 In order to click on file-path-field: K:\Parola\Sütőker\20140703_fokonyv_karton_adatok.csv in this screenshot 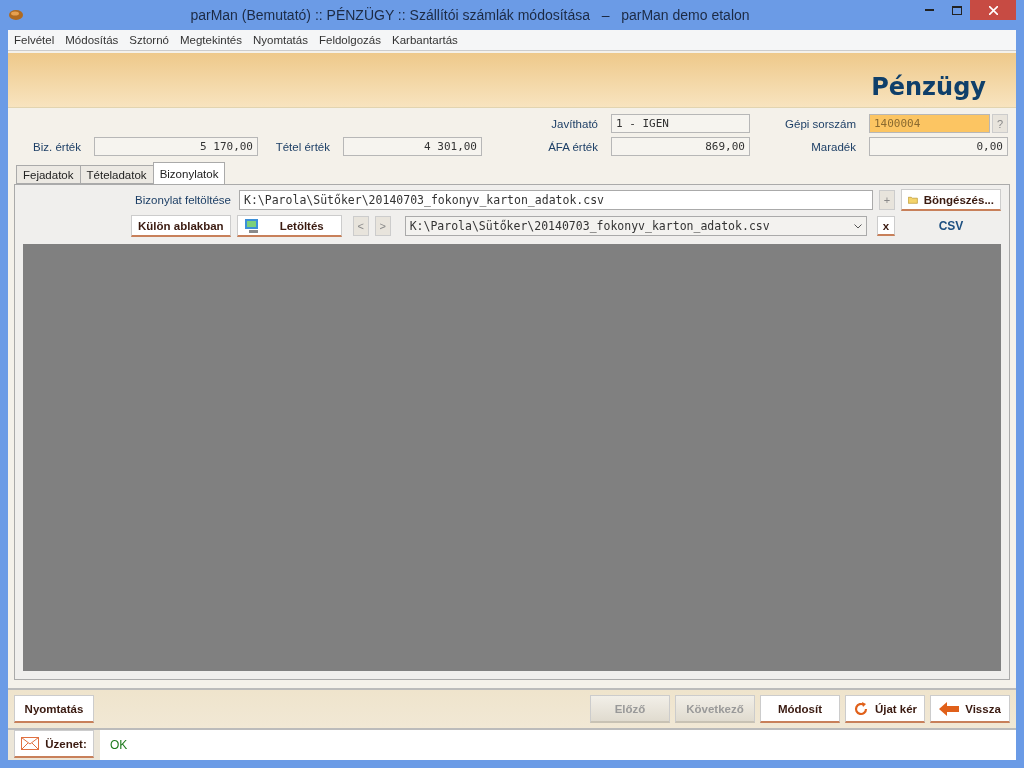, I will do `click(556, 200)`.